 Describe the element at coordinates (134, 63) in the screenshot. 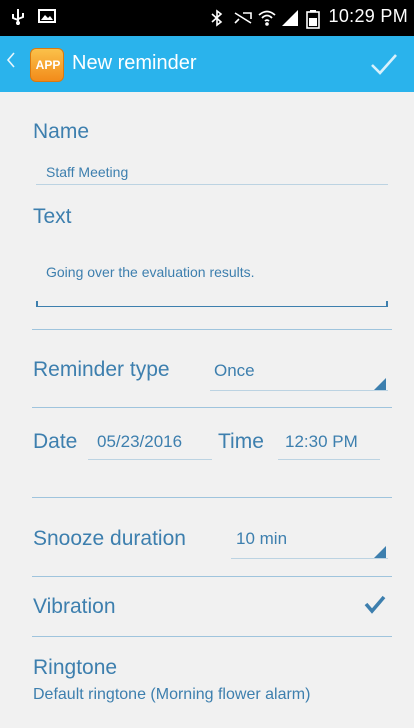

I see `page-title: New reminder` at that location.